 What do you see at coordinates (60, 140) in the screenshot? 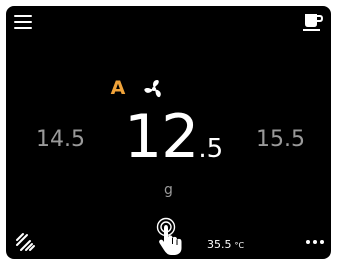
I see `previous-grind-value: 14.5` at bounding box center [60, 140].